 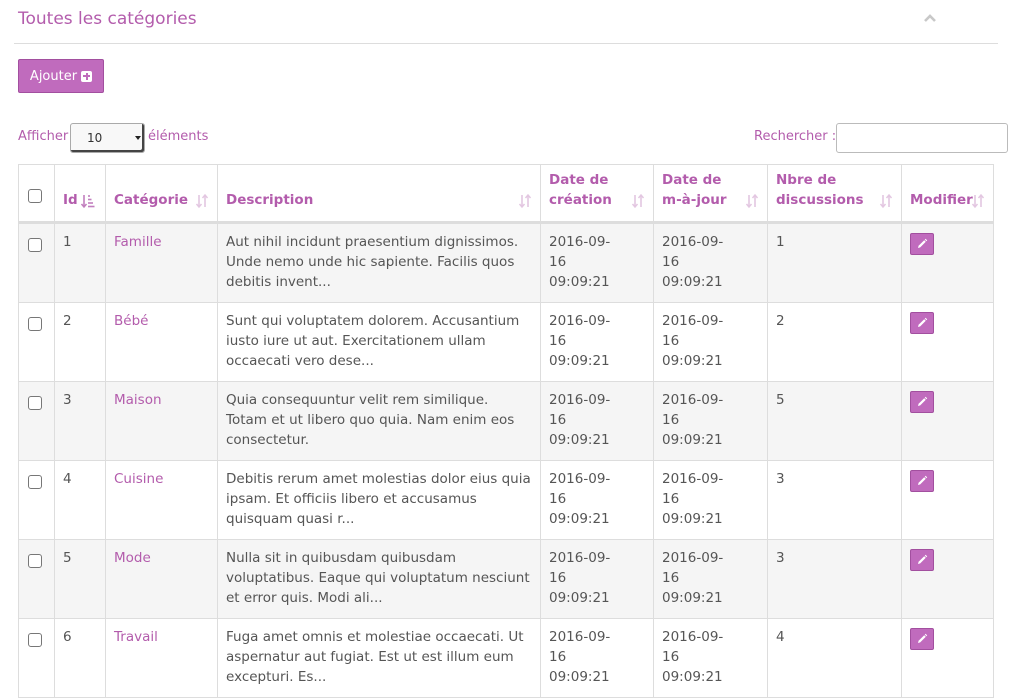 I want to click on sort-asc-icon, so click(x=88, y=202).